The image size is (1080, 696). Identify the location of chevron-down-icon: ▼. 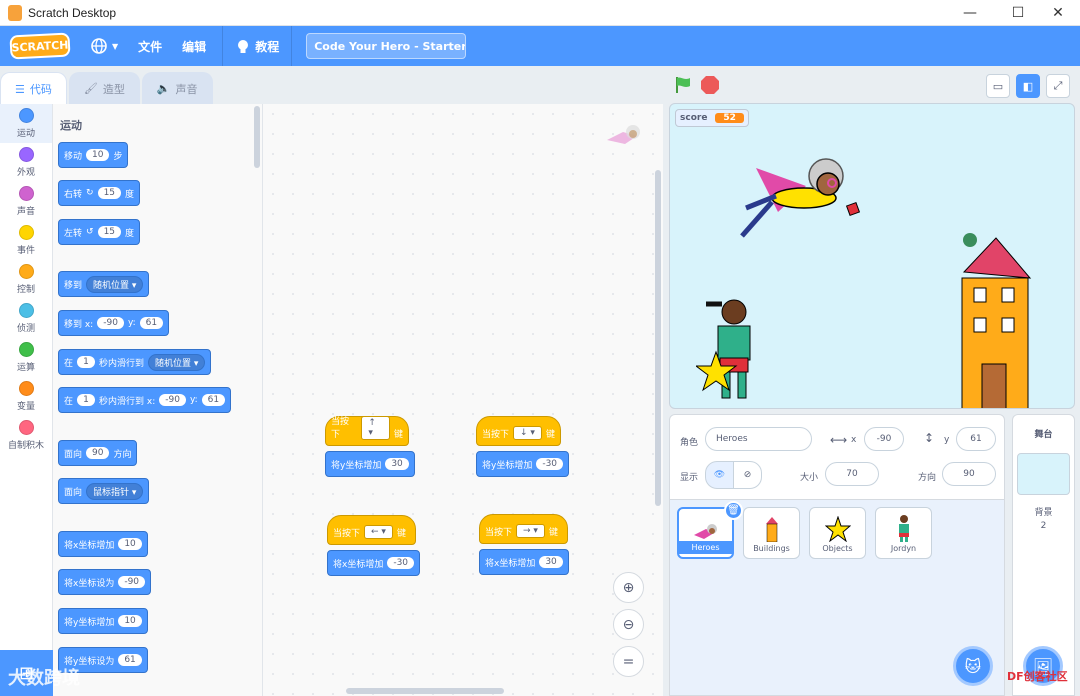
(115, 46).